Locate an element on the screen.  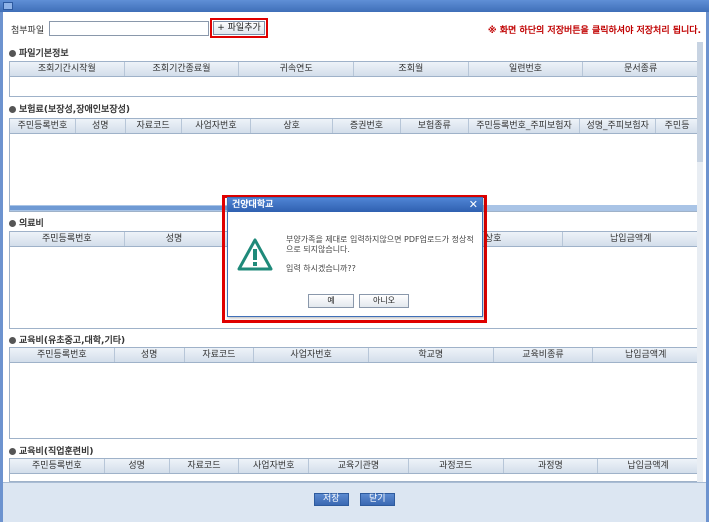
warning-icon is located at coordinates (255, 254).